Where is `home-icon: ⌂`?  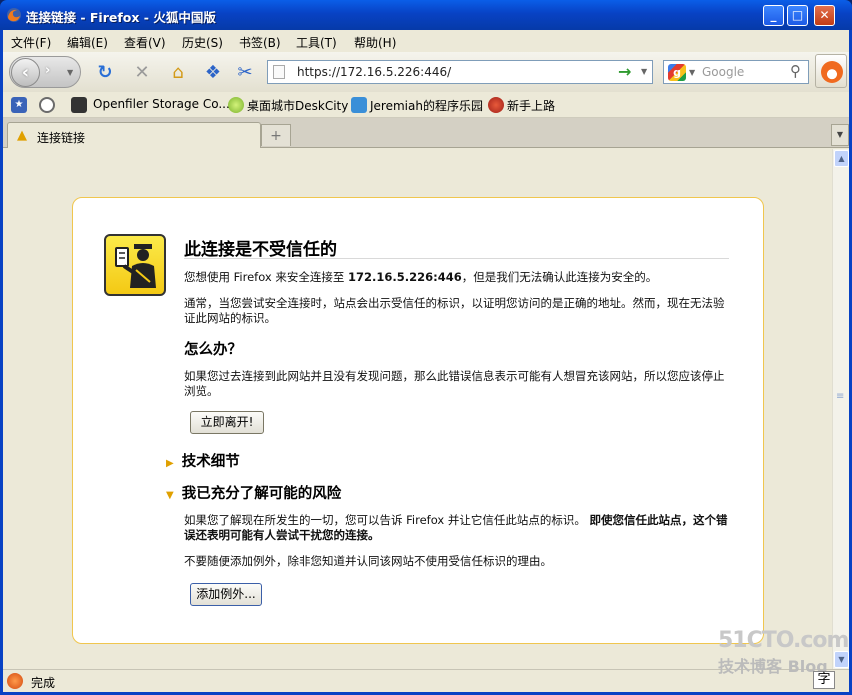
home-icon: ⌂ is located at coordinates (178, 73).